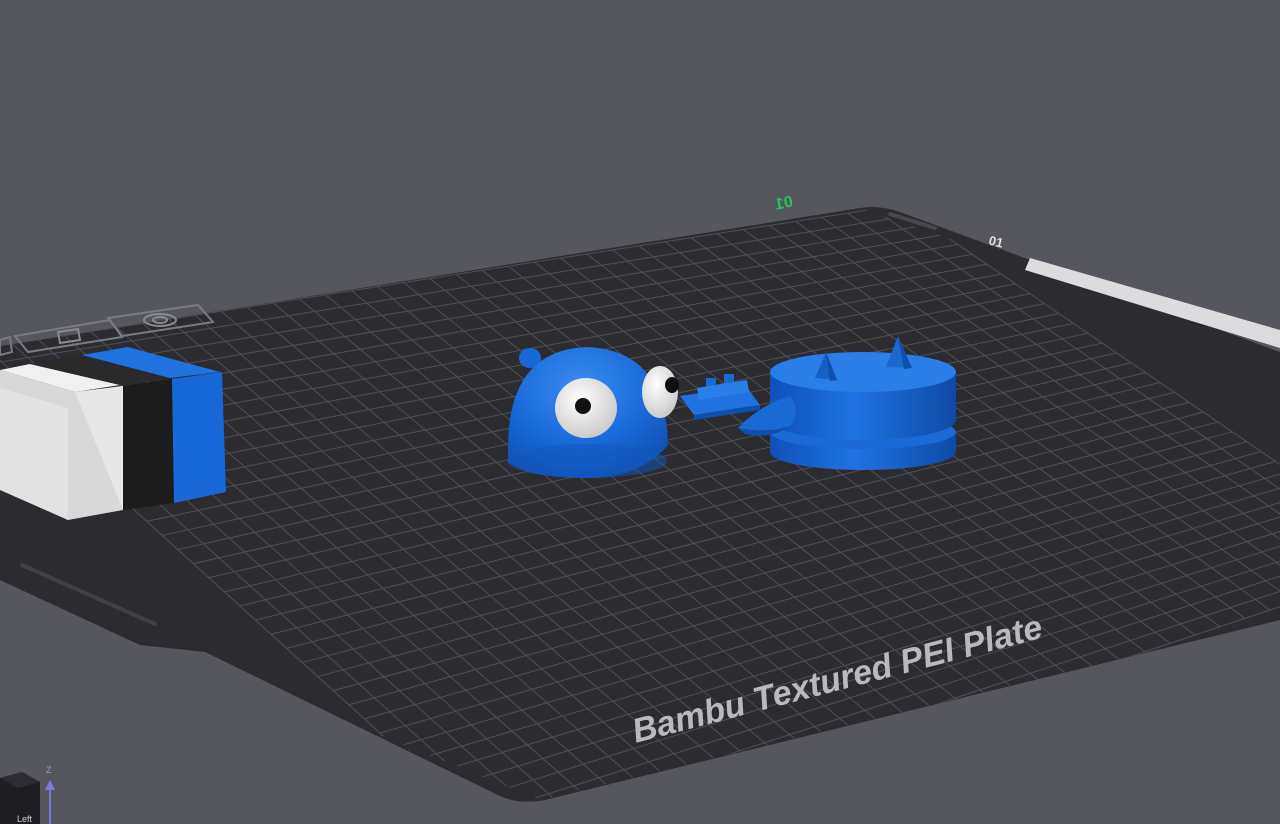  I want to click on z-axis-indicator: Z, so click(50, 794).